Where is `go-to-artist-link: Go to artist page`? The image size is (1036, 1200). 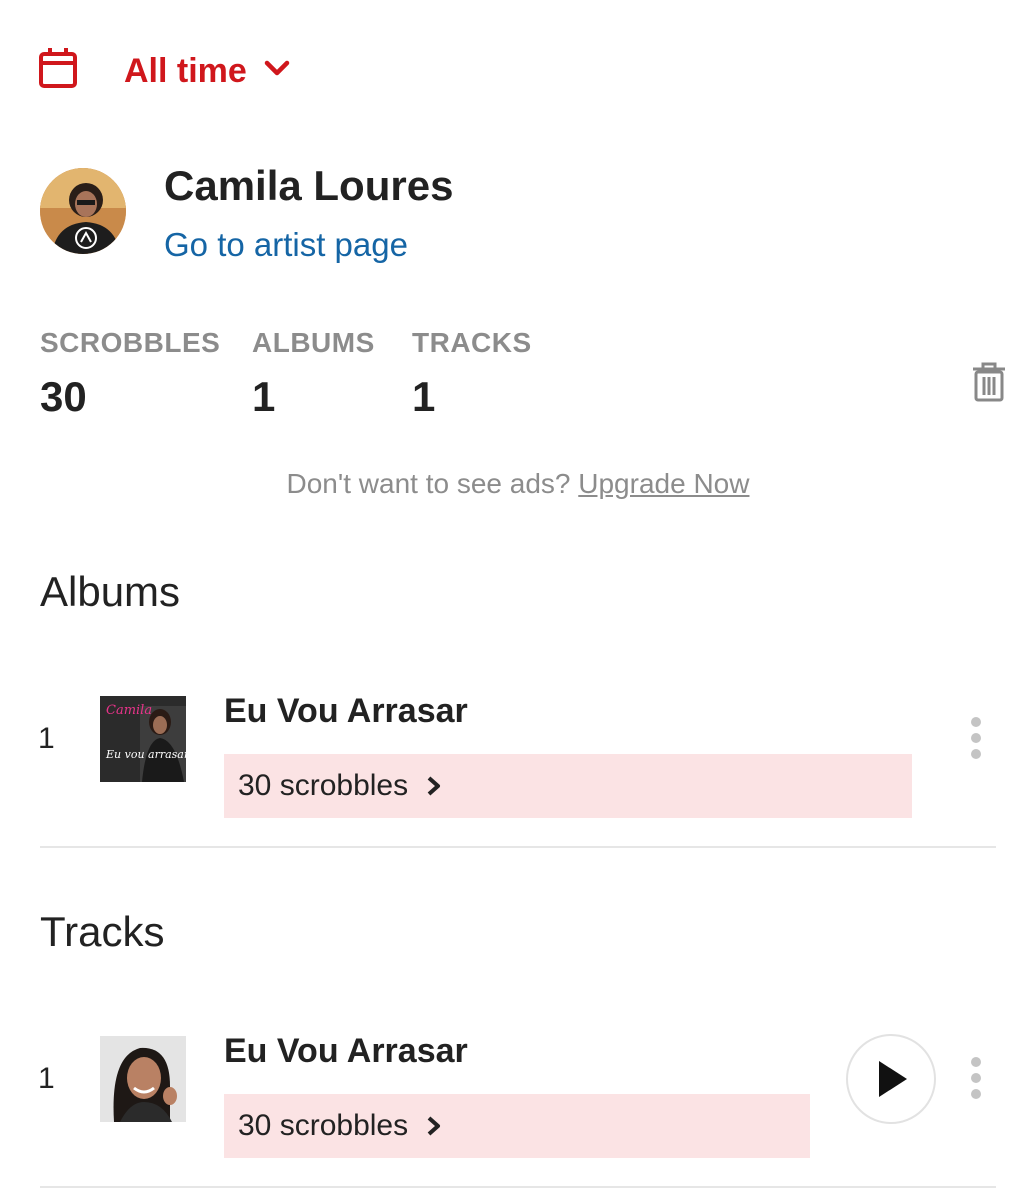
go-to-artist-link: Go to artist page is located at coordinates (286, 245).